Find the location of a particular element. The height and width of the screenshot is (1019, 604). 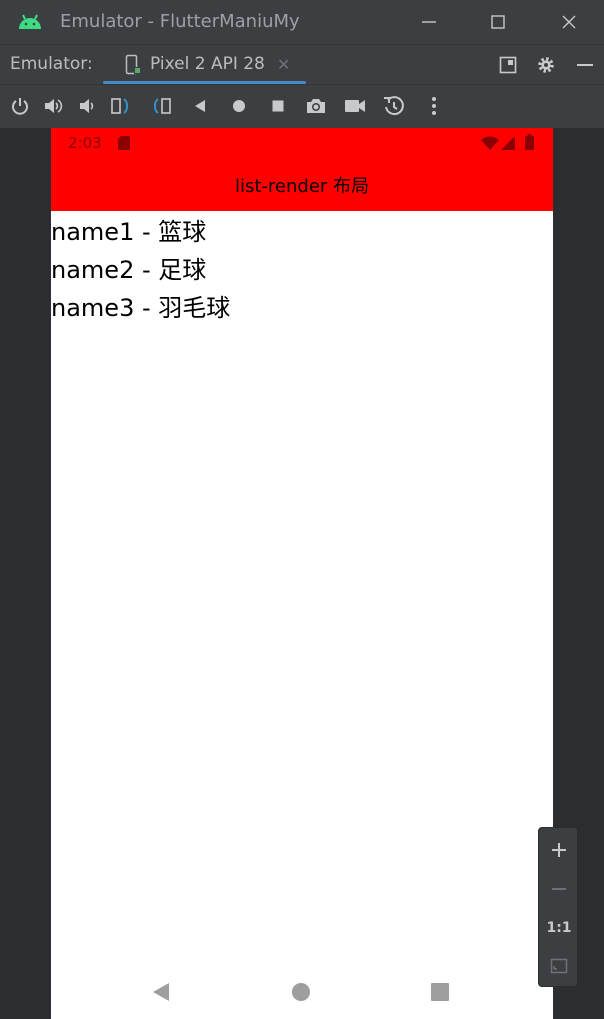

layout-icon is located at coordinates (508, 65).